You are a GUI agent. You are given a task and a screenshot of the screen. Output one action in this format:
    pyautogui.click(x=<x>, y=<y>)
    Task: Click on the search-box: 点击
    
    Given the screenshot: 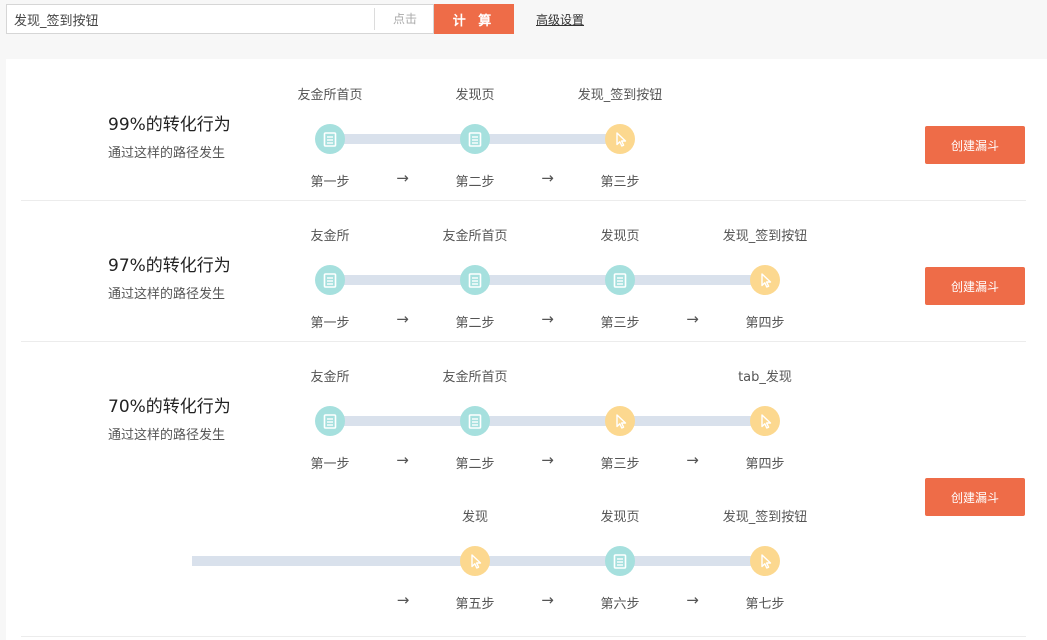 What is the action you would take?
    pyautogui.click(x=220, y=19)
    